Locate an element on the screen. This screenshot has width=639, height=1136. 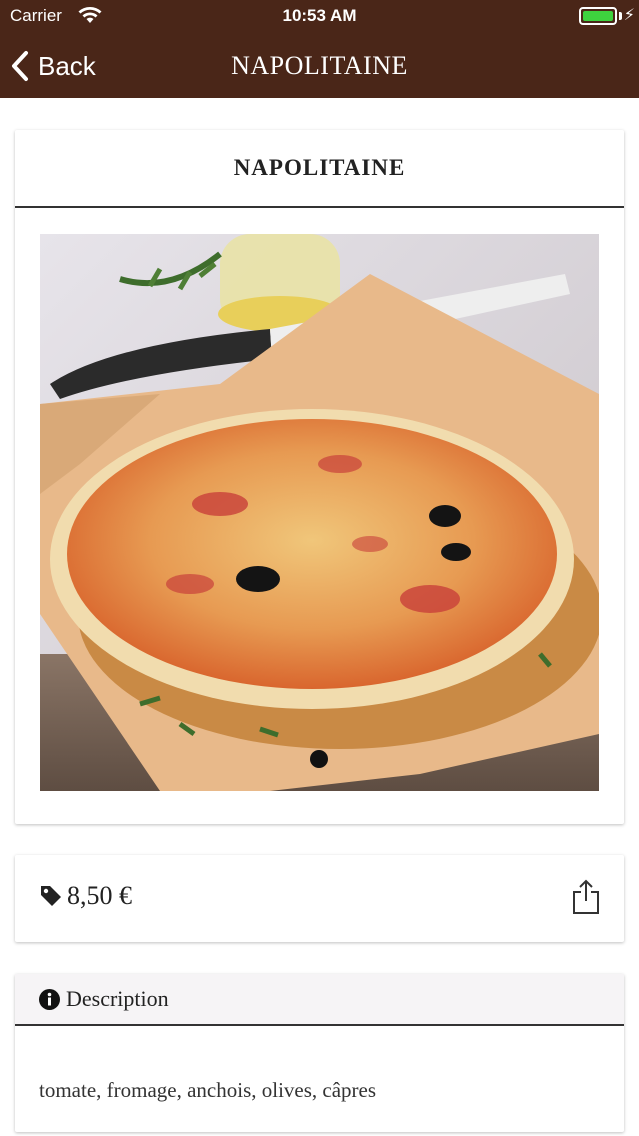
battery-indicator is located at coordinates (598, 16).